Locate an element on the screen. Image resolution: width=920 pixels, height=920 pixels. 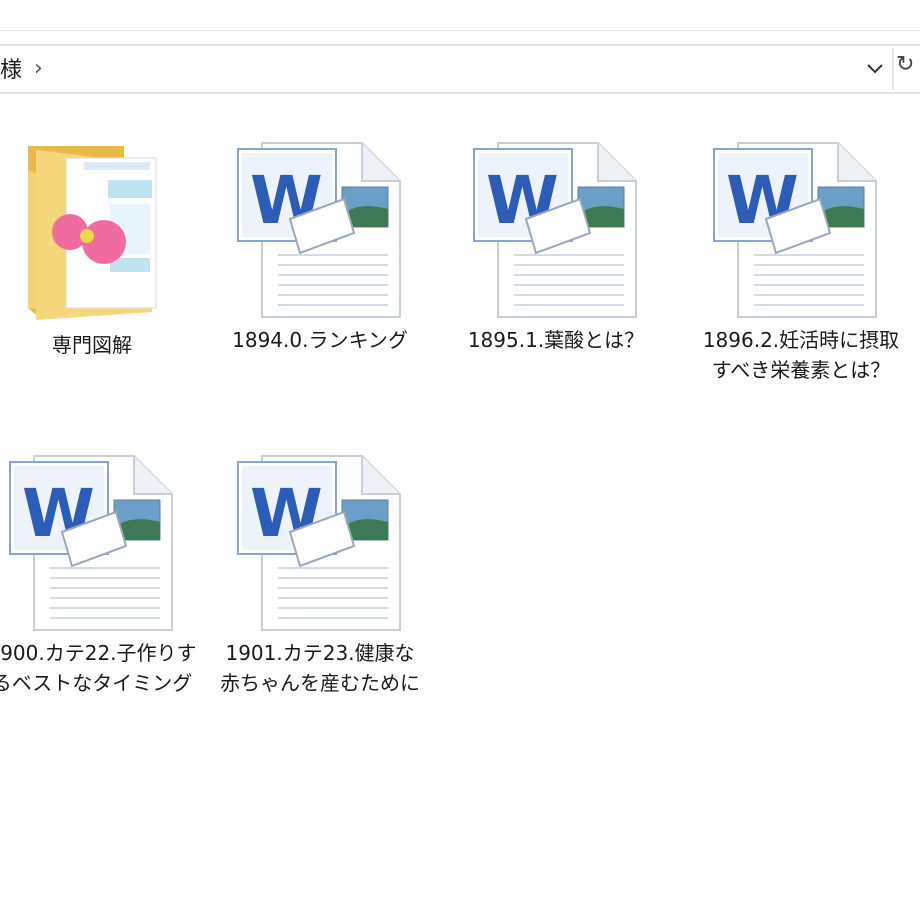
file-name-label: 1901.カテ23.健康な赤ちゃんを産むために is located at coordinates (320, 668).